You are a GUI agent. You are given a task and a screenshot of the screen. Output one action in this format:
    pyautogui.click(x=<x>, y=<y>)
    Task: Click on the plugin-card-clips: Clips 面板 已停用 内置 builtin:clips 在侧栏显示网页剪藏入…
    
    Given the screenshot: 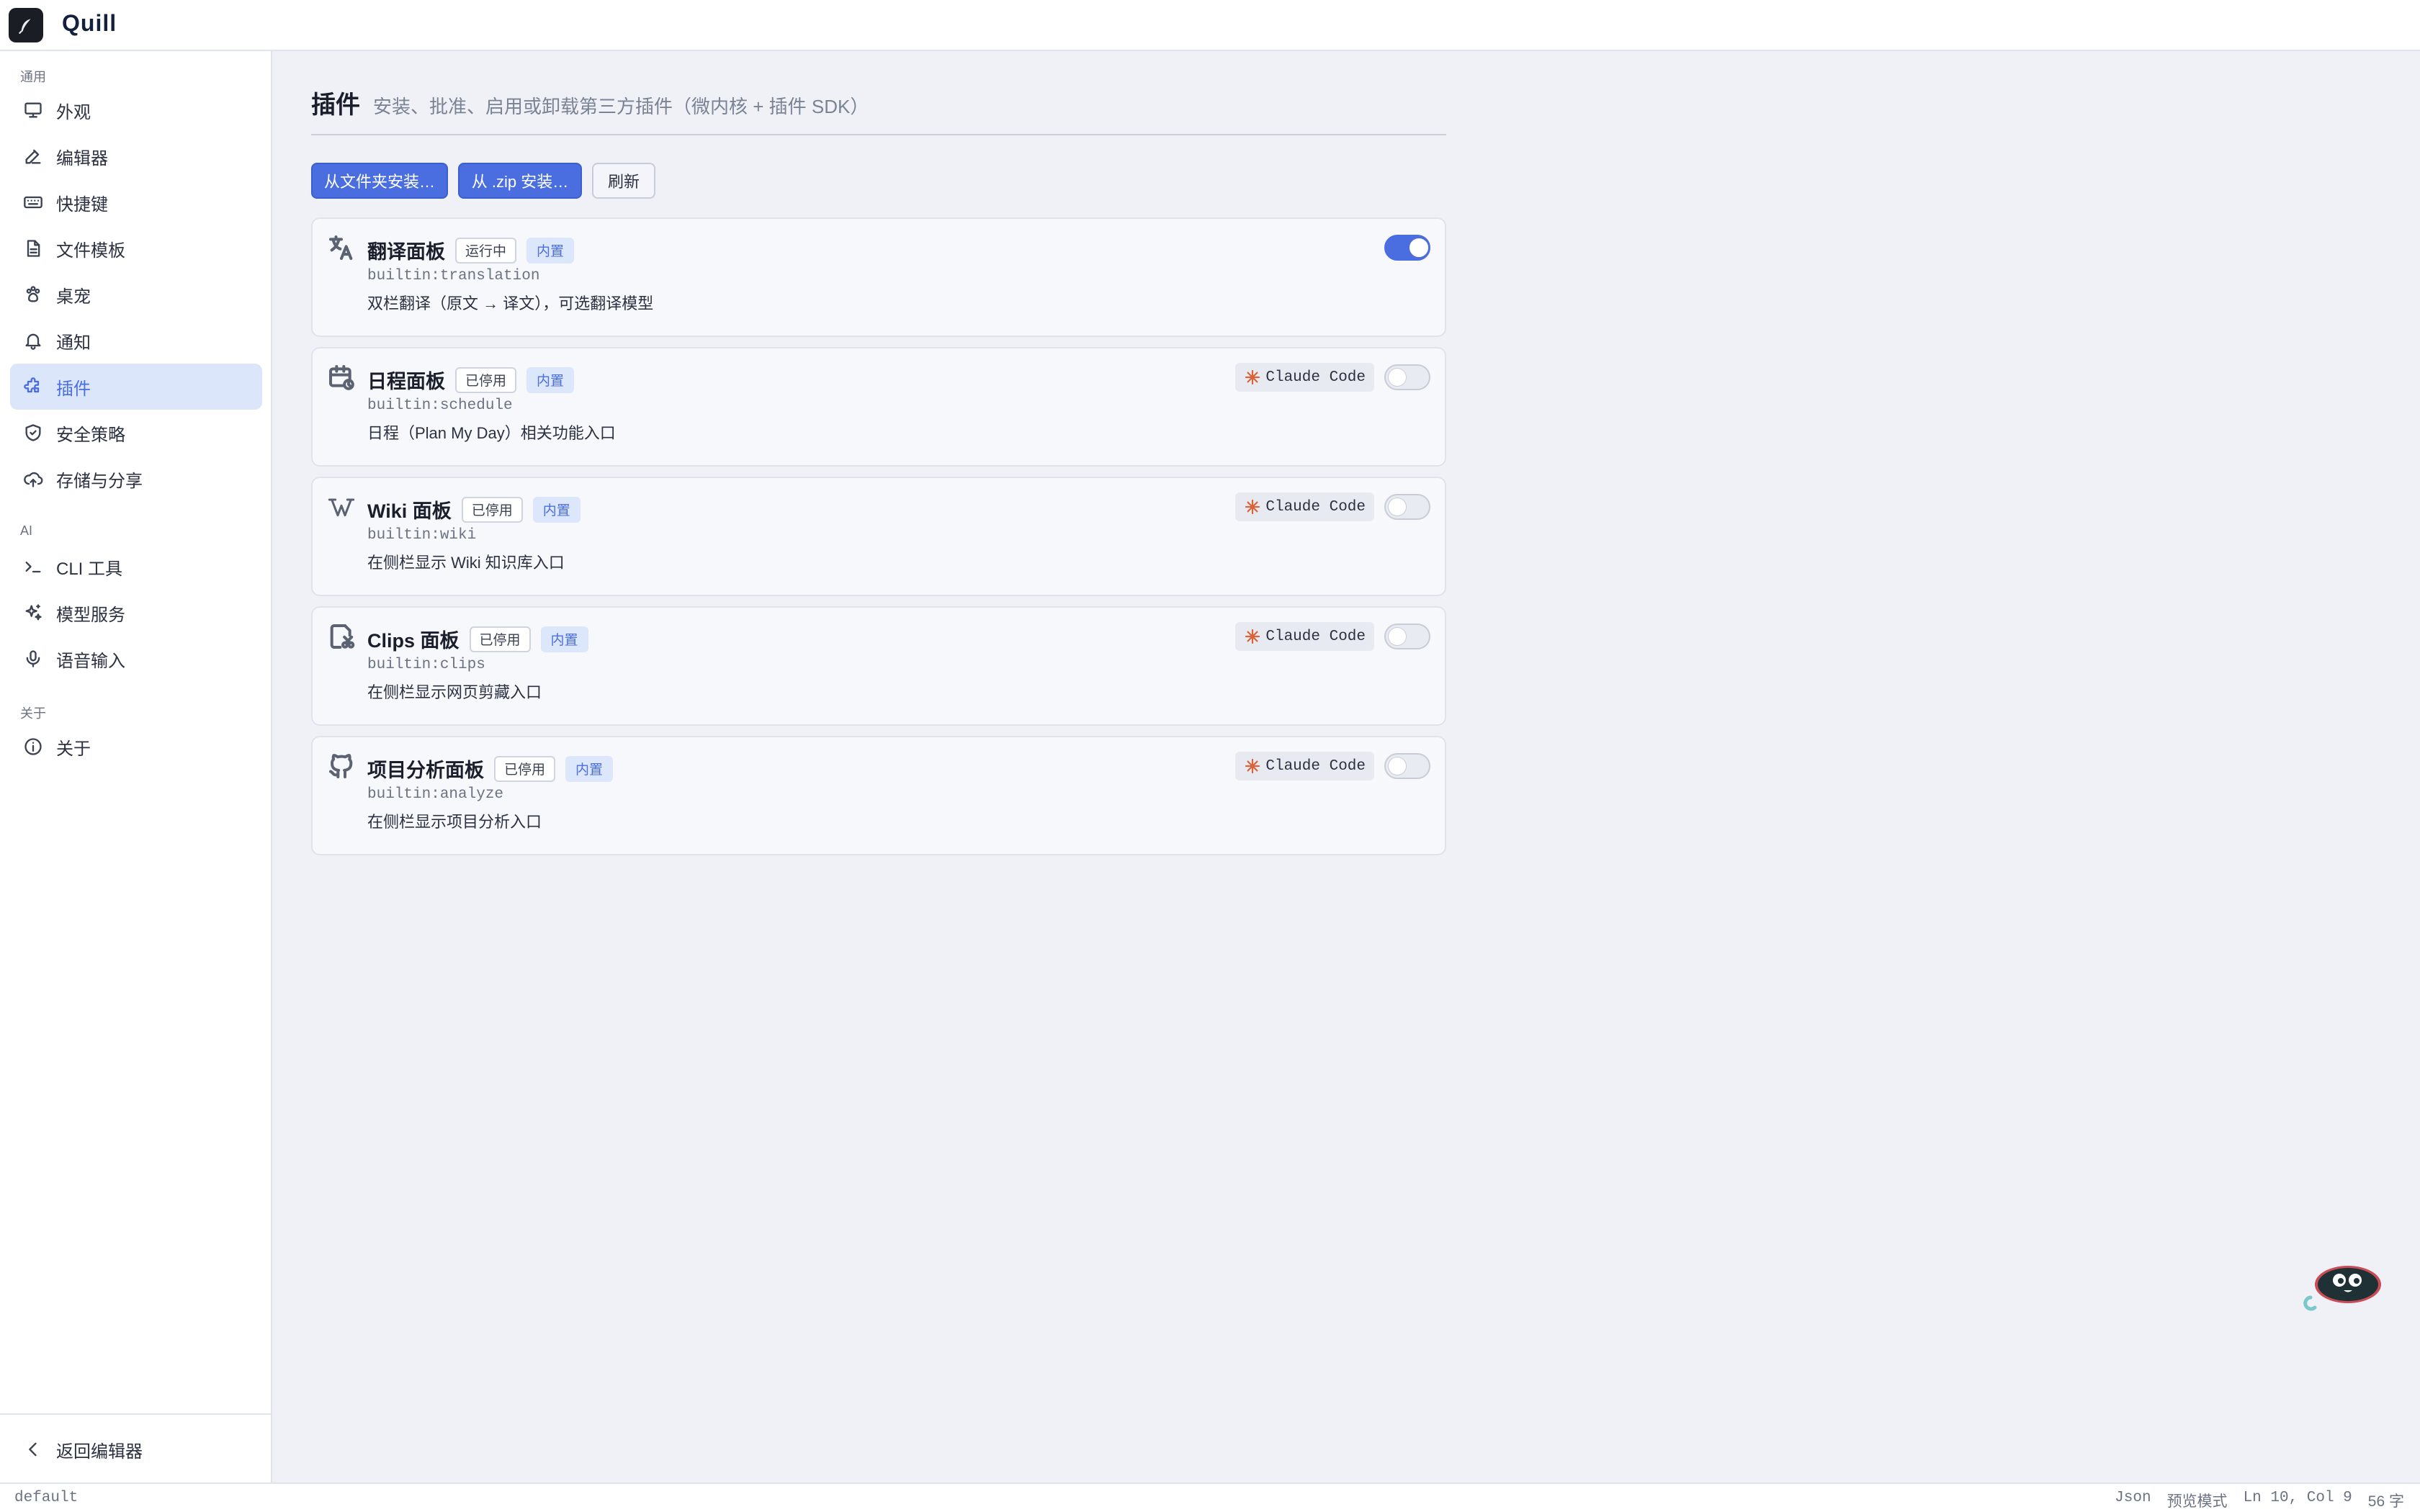 What is the action you would take?
    pyautogui.click(x=878, y=666)
    